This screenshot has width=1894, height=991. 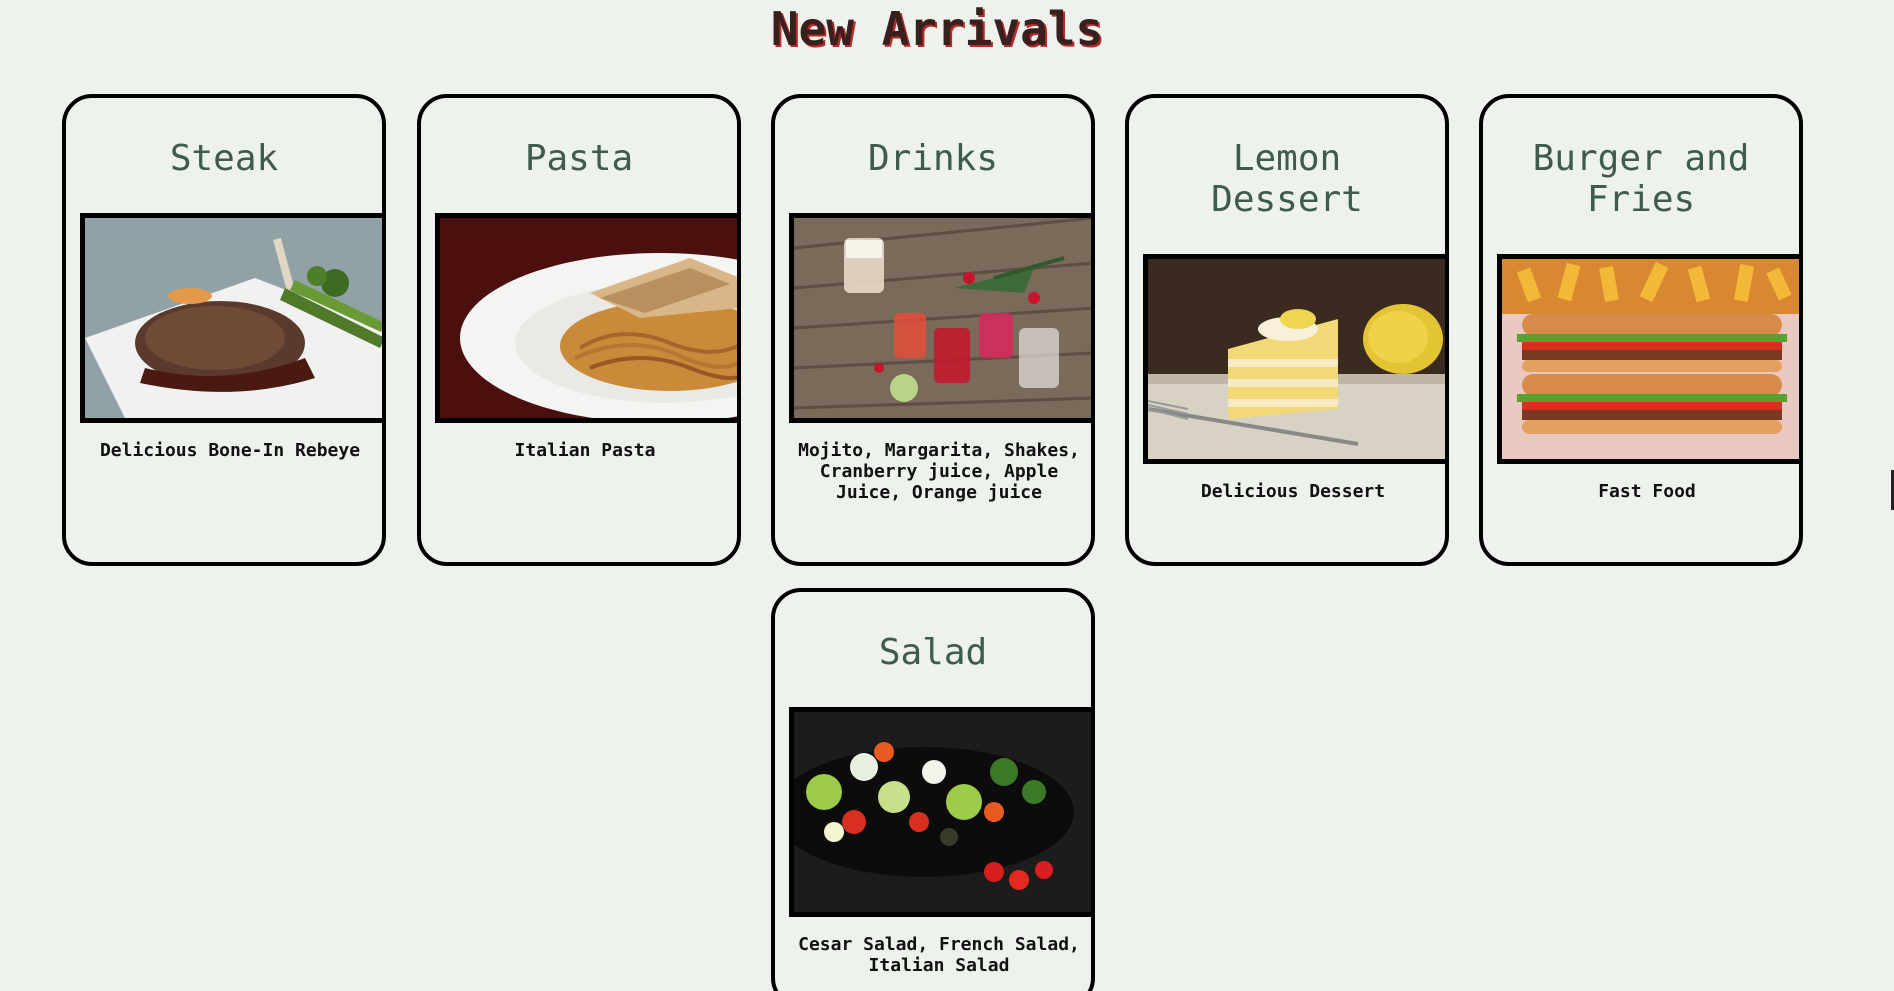 What do you see at coordinates (579, 158) in the screenshot?
I see `card-title: Pasta` at bounding box center [579, 158].